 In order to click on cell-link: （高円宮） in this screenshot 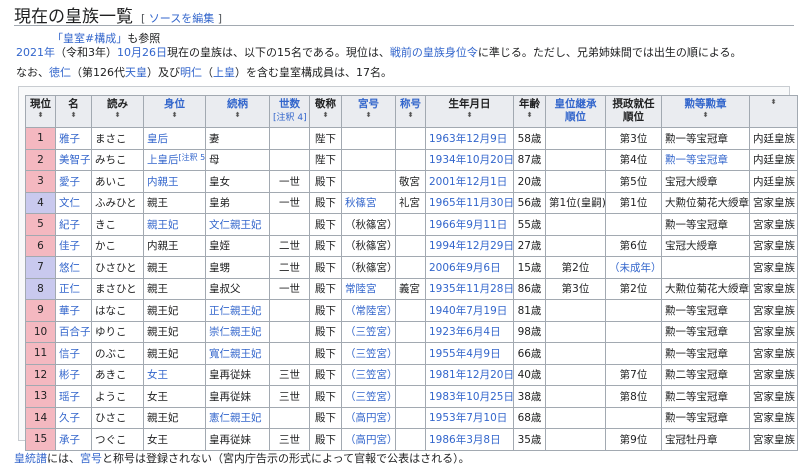, I will do `click(370, 418)`.